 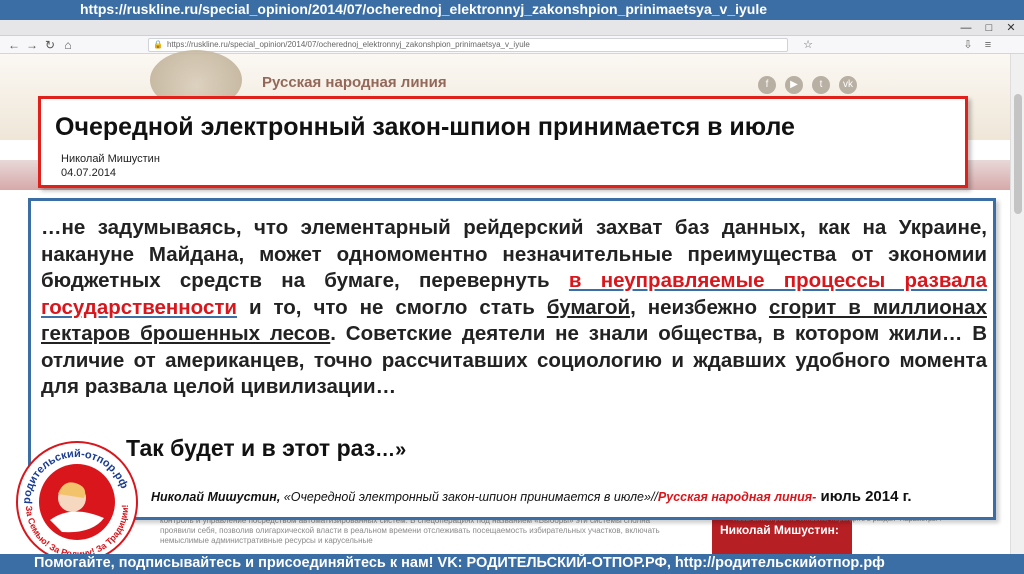 I want to click on menu-icon: ≡, so click(x=988, y=45).